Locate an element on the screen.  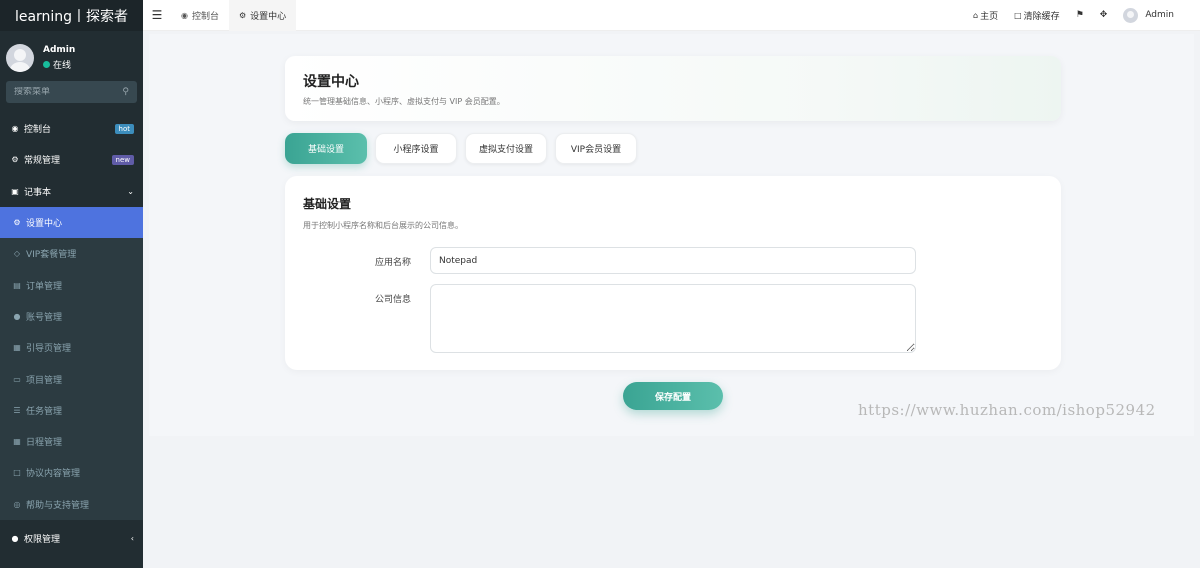
sidebar-item-label: 任务管理 is located at coordinates (44, 411).